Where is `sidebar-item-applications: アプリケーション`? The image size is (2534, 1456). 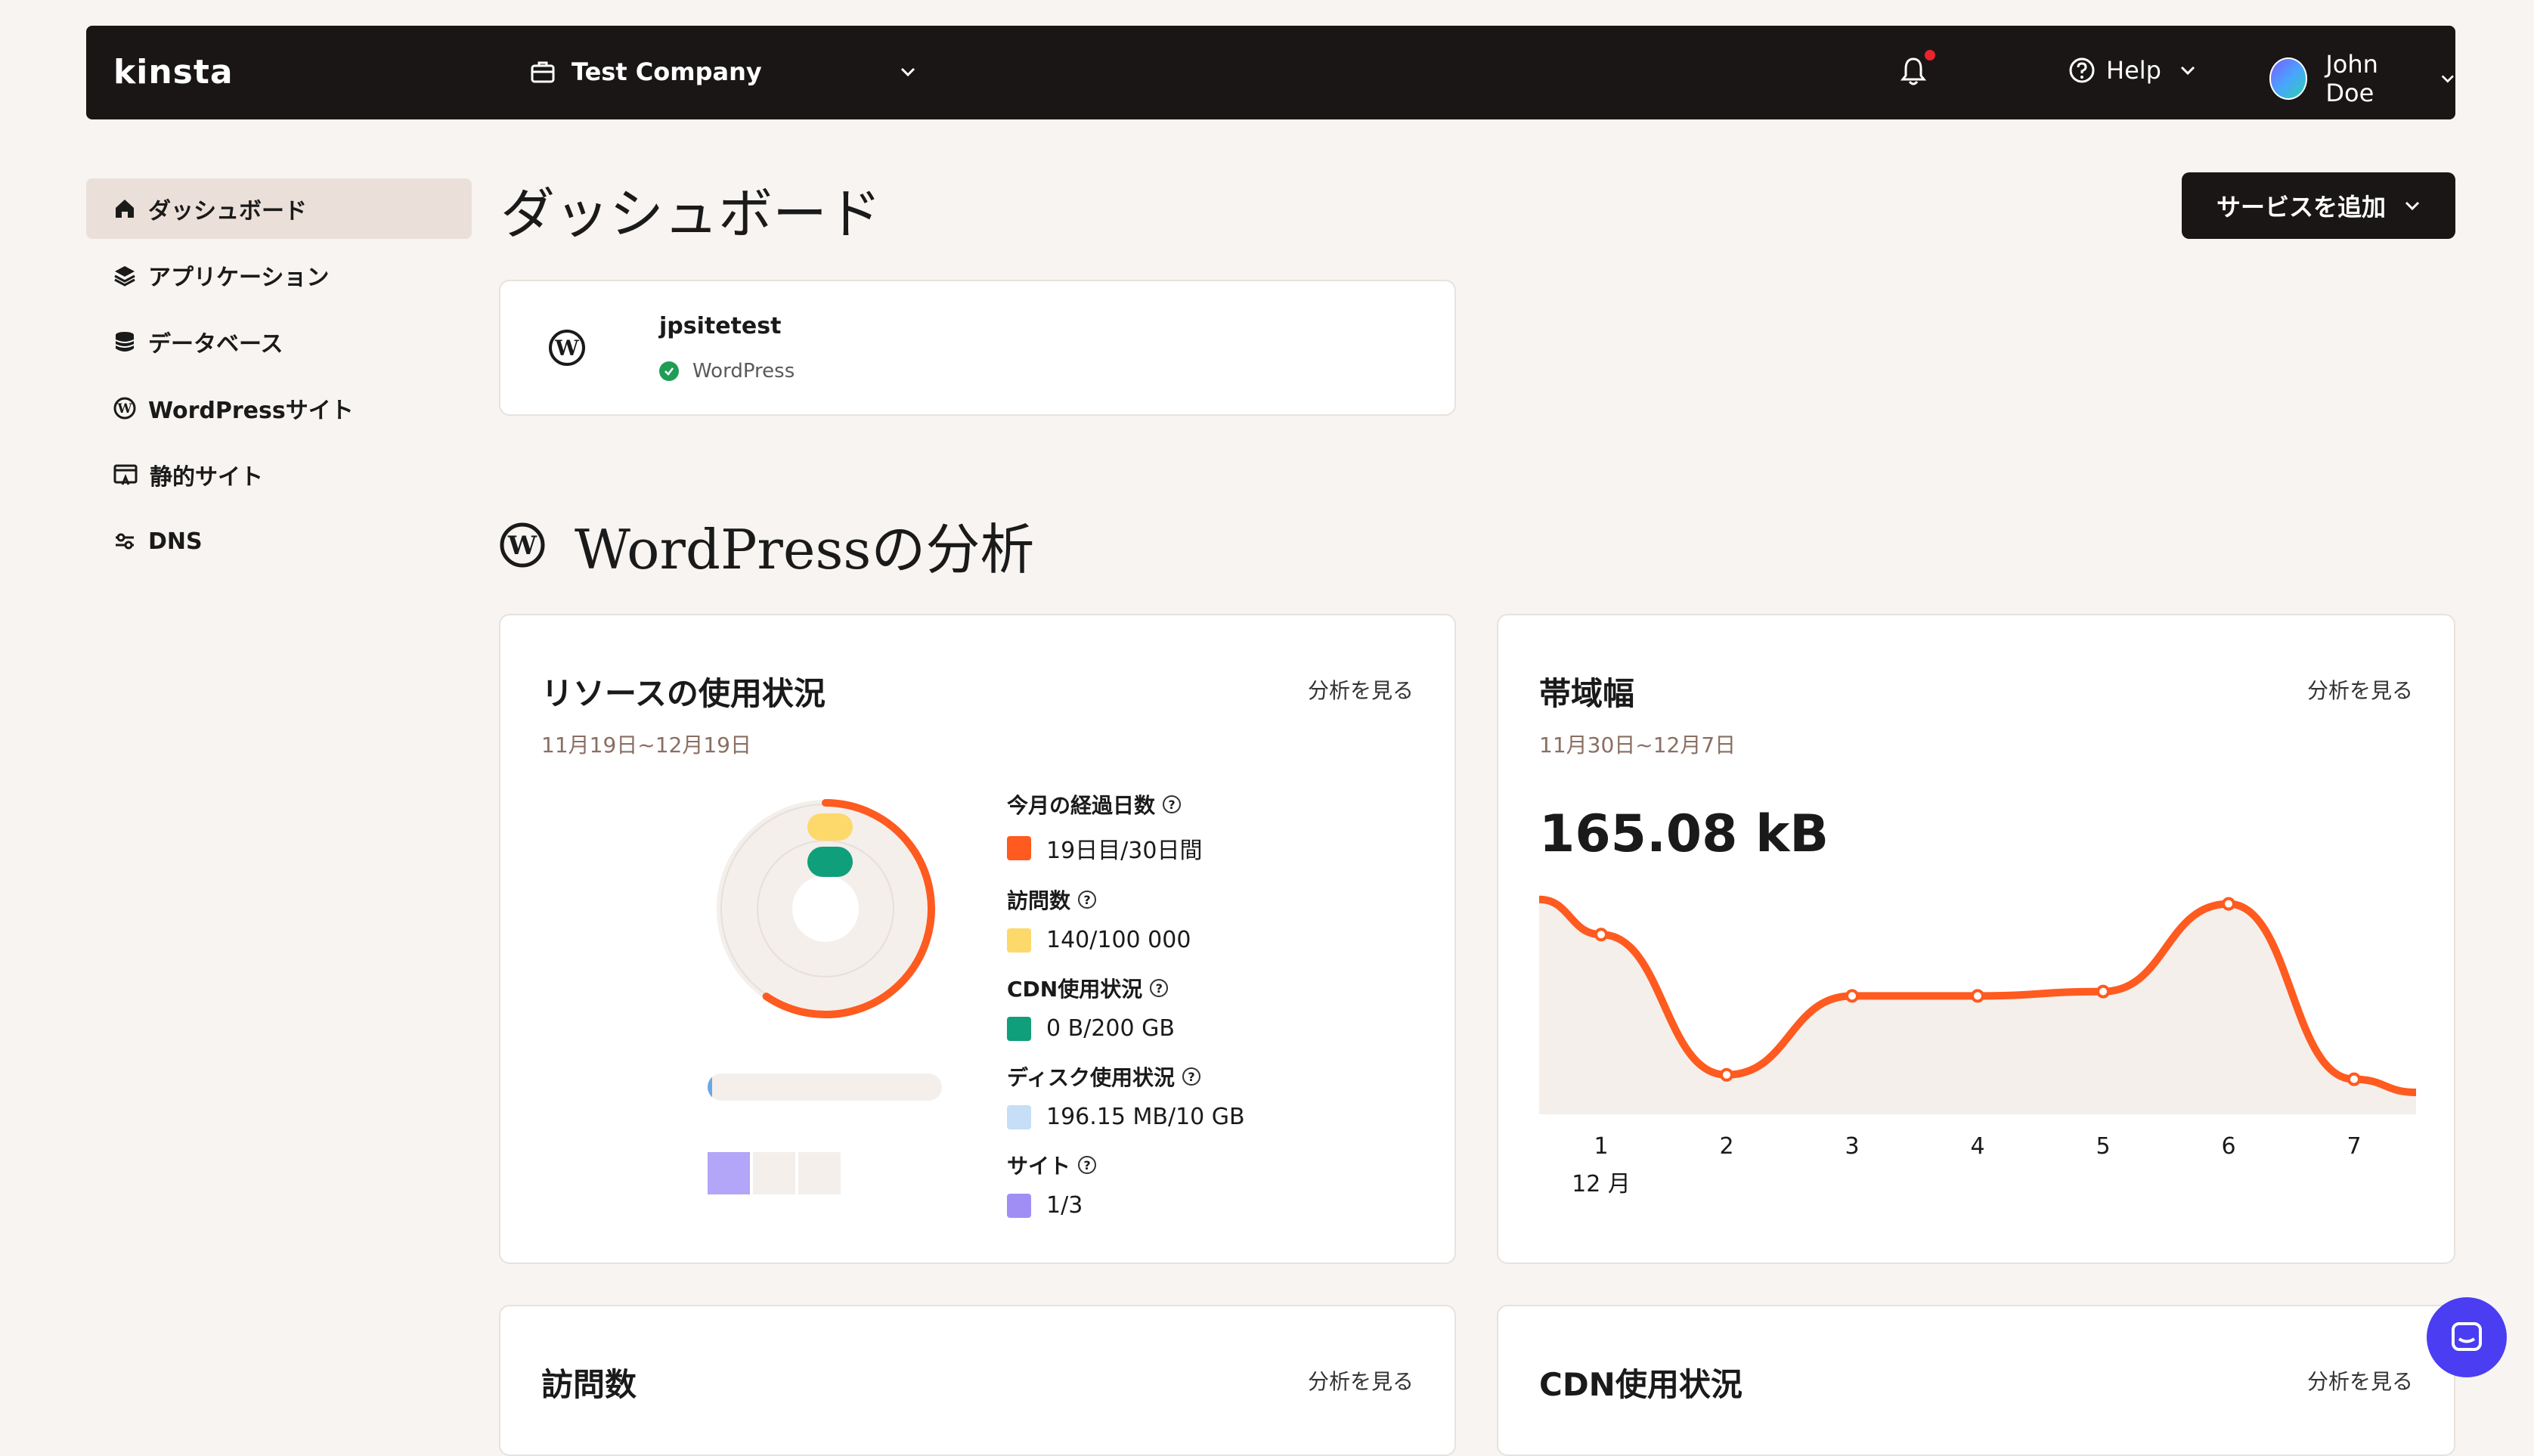
sidebar-item-applications: アプリケーション is located at coordinates (279, 275).